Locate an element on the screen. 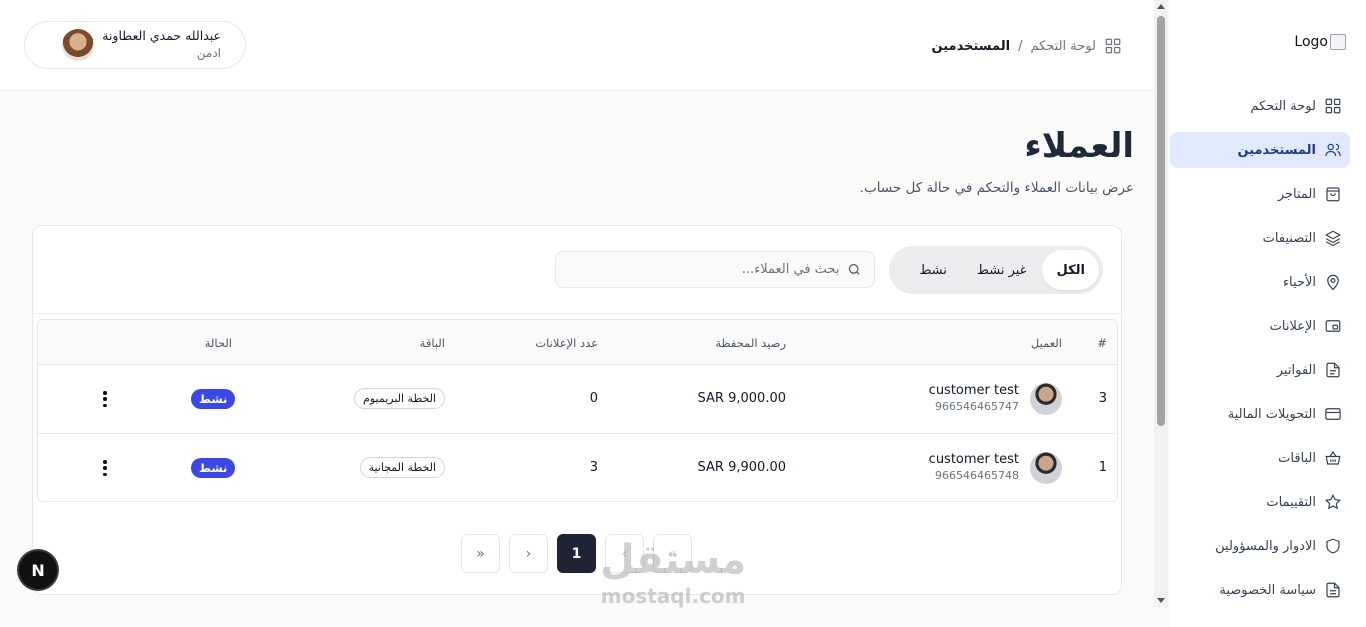 The image size is (1366, 627). map-pin-icon is located at coordinates (1333, 282).